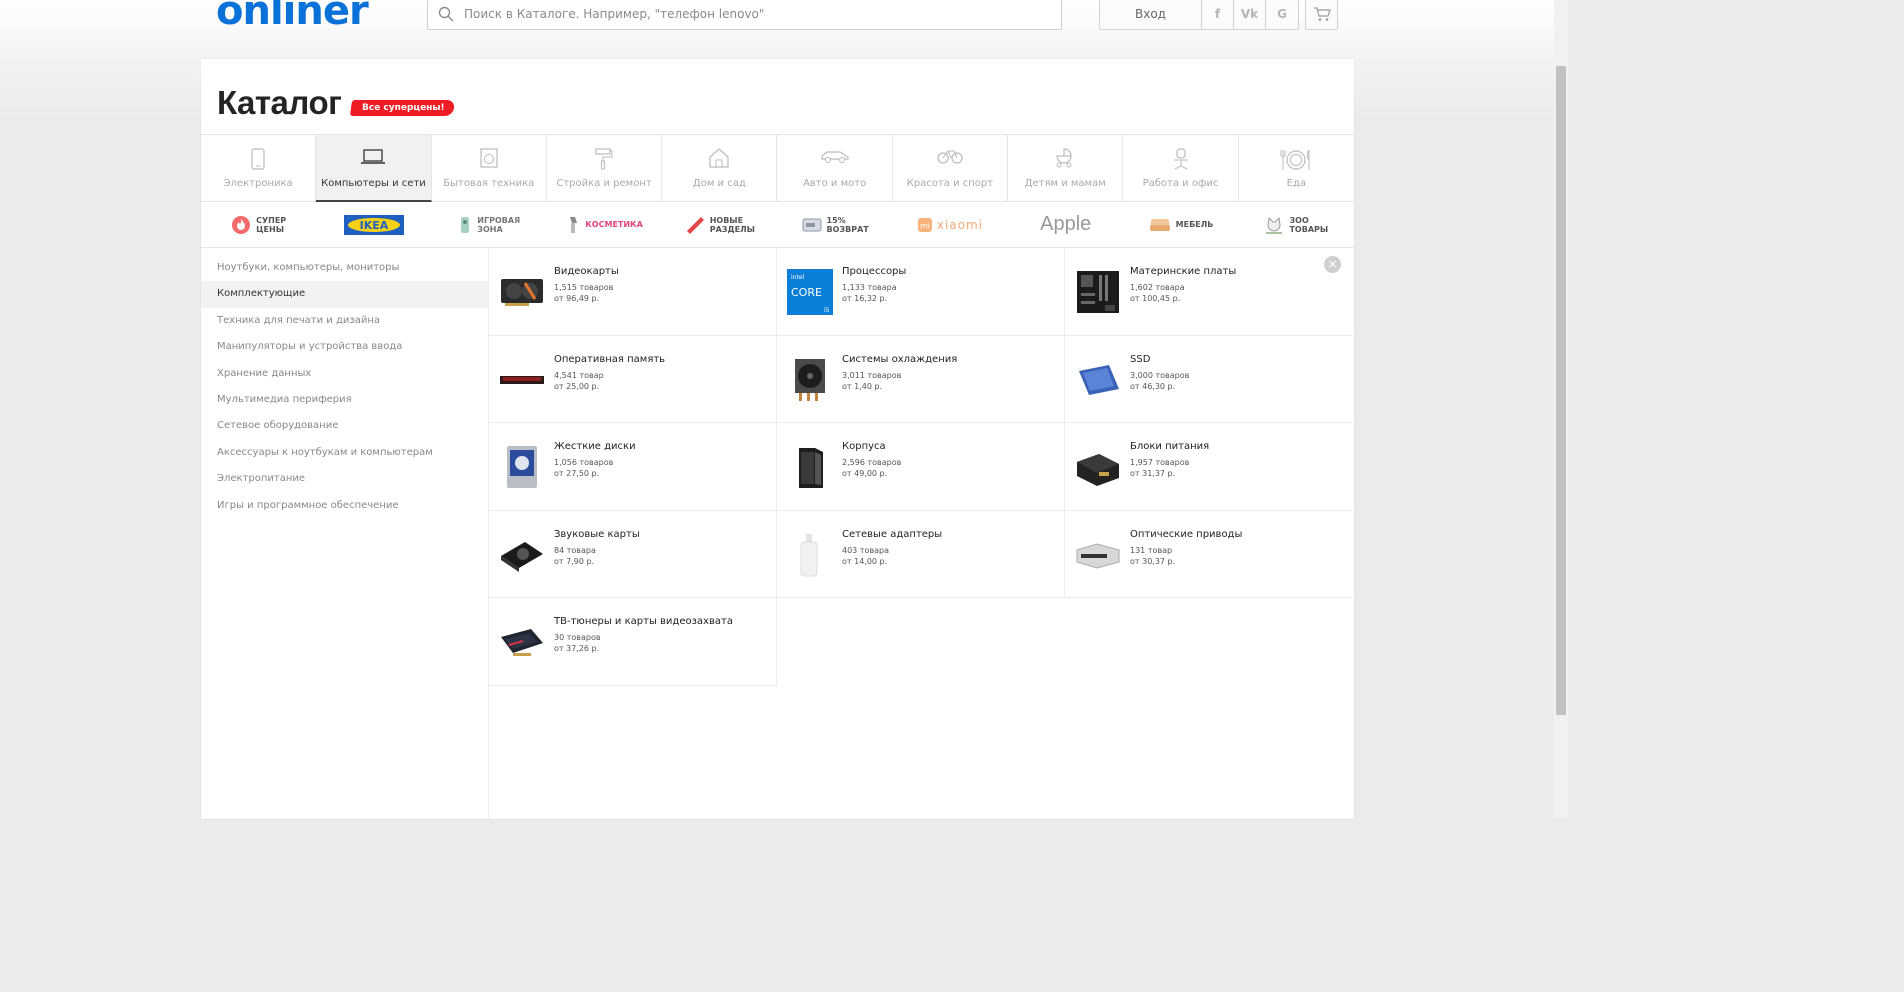 The height and width of the screenshot is (992, 1904). Describe the element at coordinates (604, 183) in the screenshot. I see `tab-label: Стройка и ремонт` at that location.